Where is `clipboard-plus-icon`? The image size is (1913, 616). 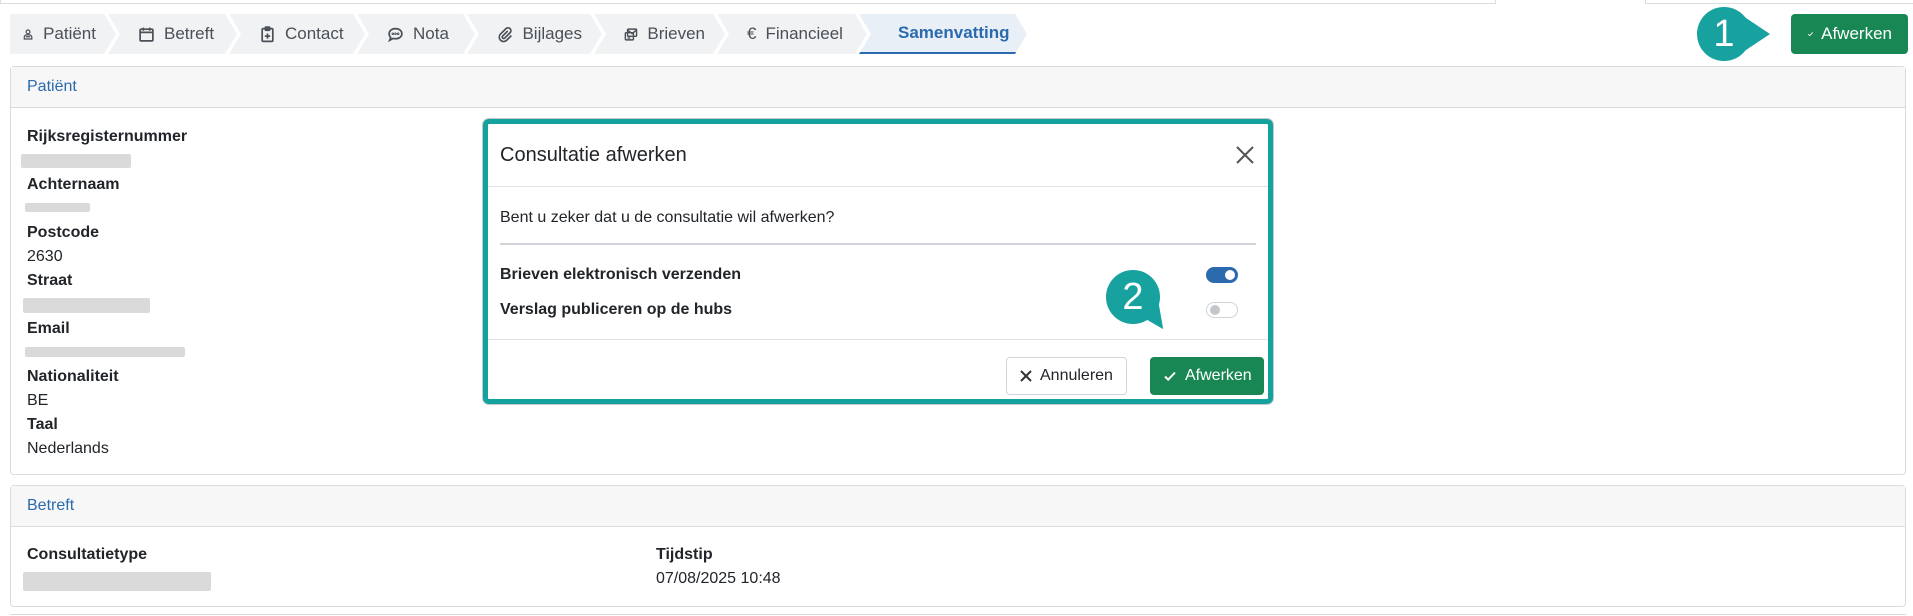 clipboard-plus-icon is located at coordinates (267, 34).